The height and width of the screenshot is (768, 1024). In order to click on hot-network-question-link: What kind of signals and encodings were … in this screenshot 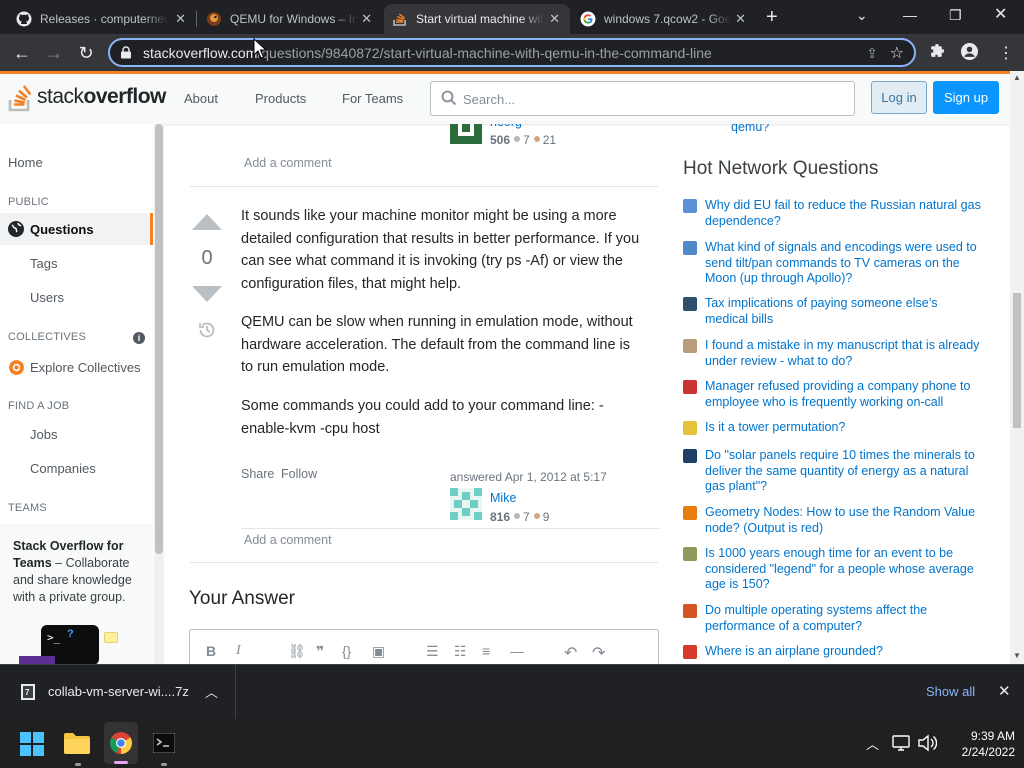, I will do `click(844, 263)`.